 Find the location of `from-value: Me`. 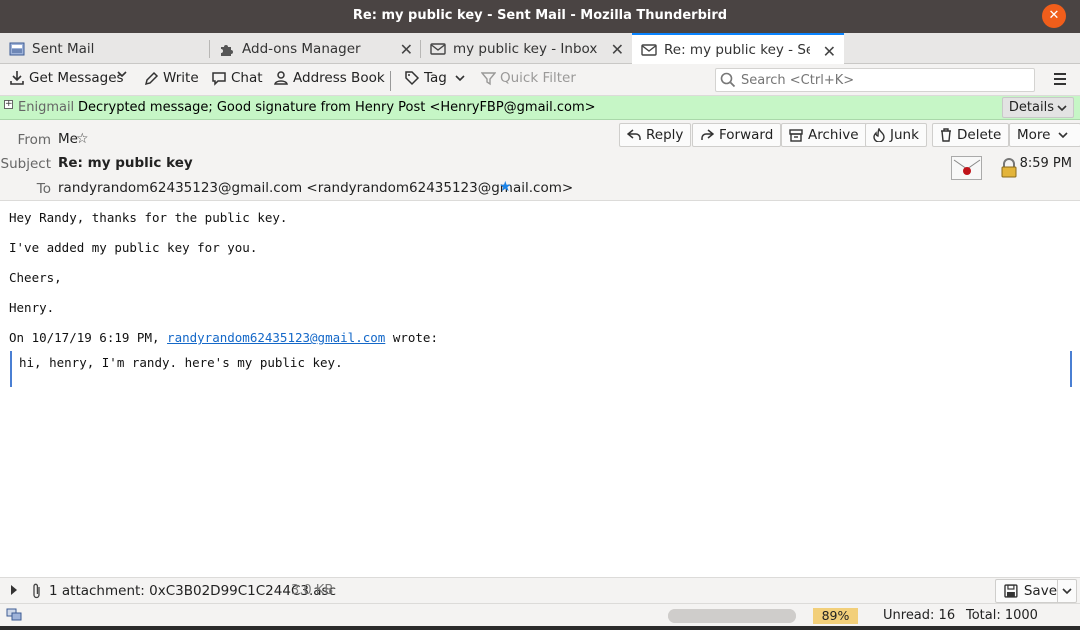

from-value: Me is located at coordinates (68, 139).